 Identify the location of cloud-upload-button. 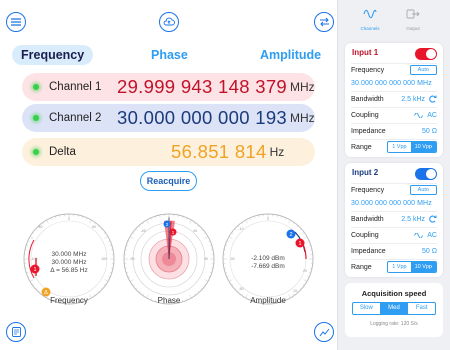
(169, 22).